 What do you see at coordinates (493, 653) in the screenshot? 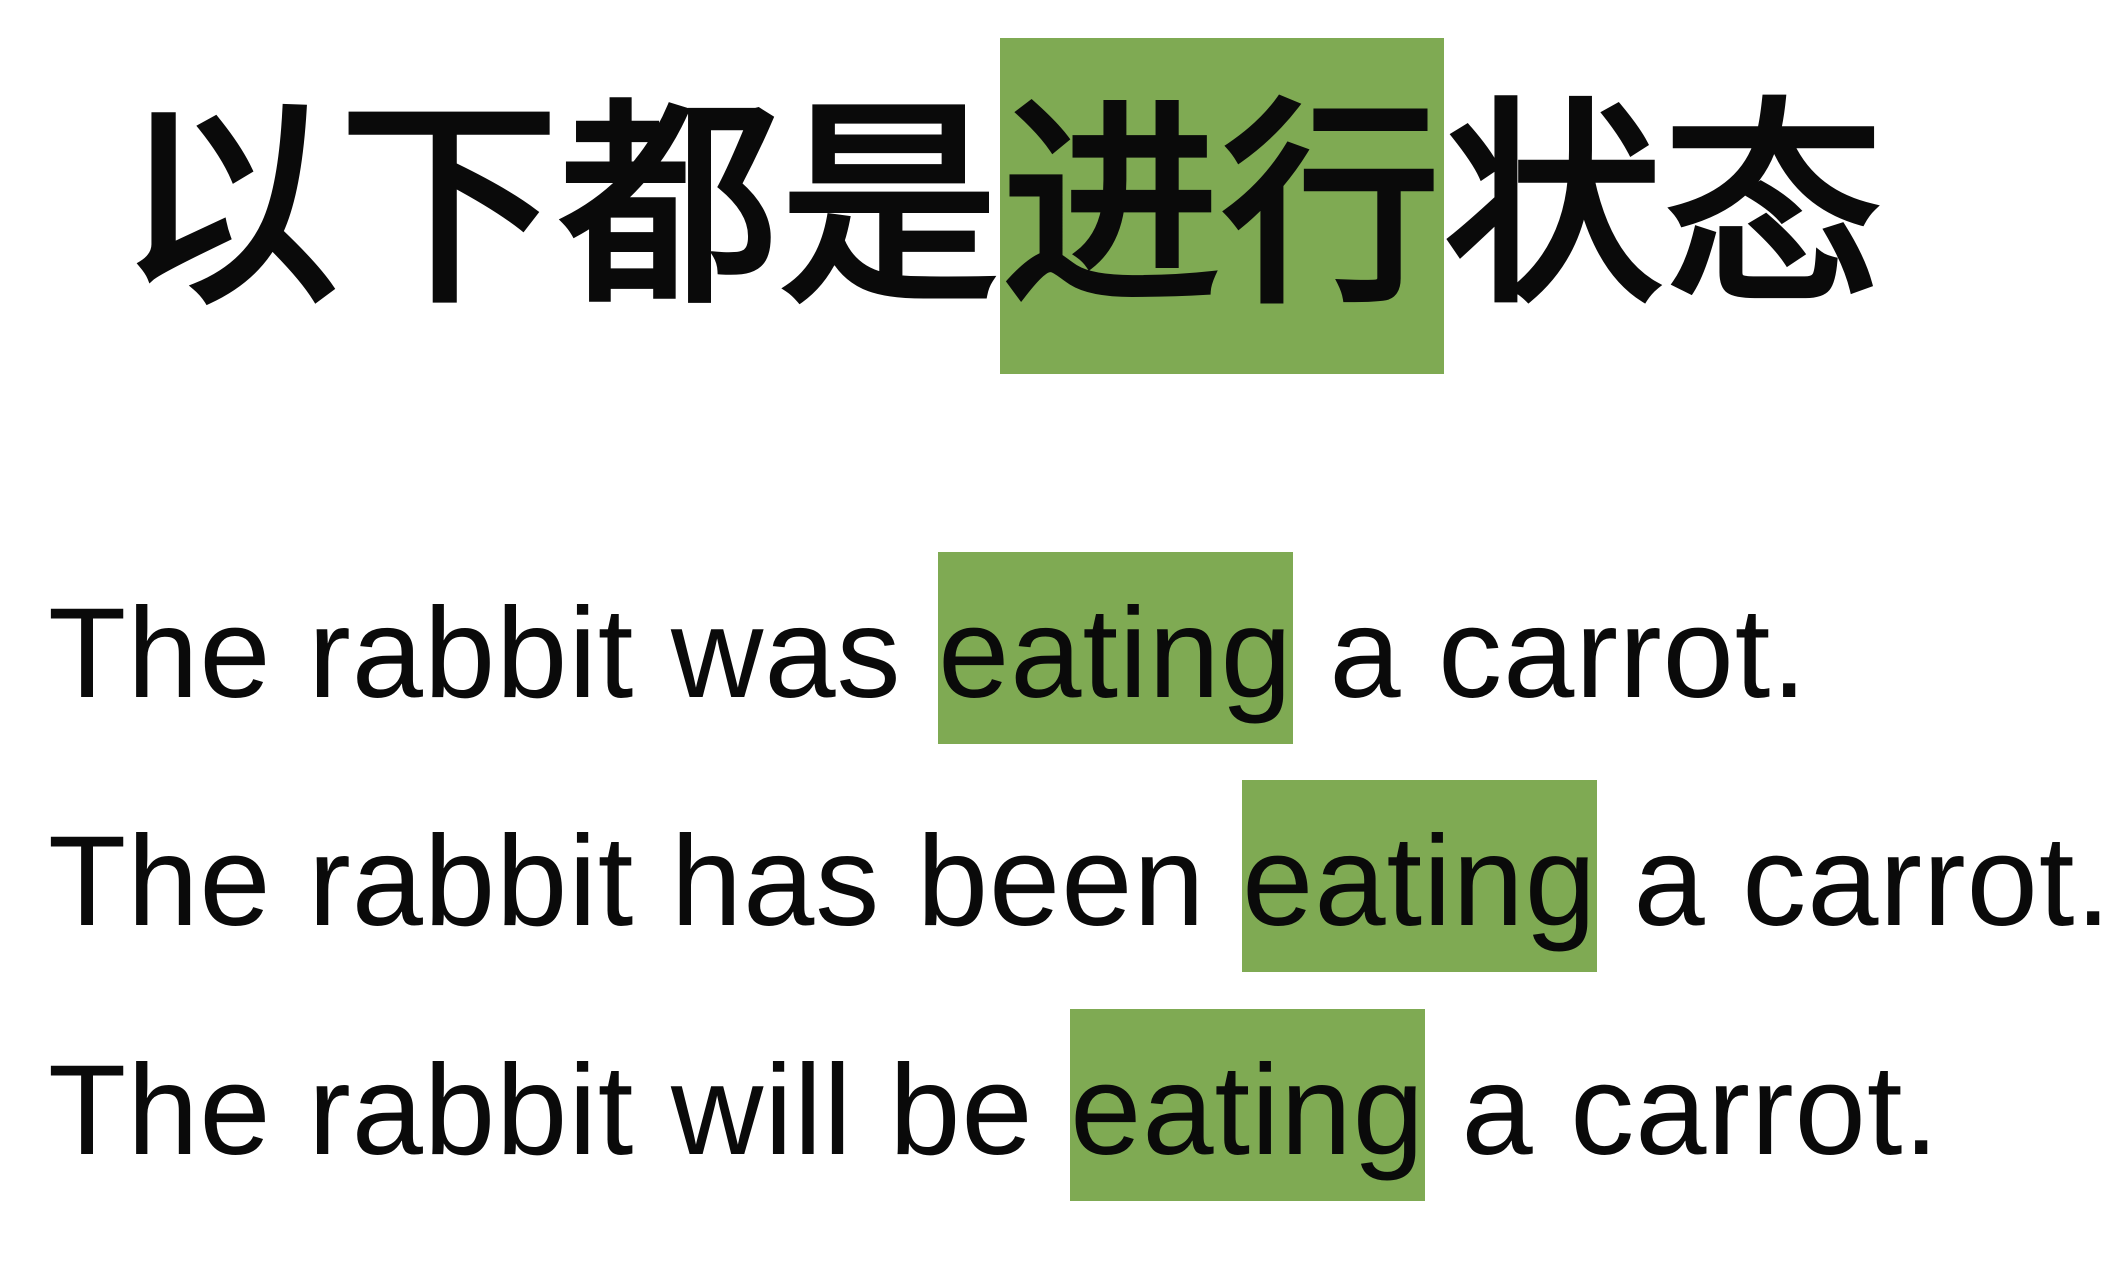
I see `sentence-text-before: The rabbit was` at bounding box center [493, 653].